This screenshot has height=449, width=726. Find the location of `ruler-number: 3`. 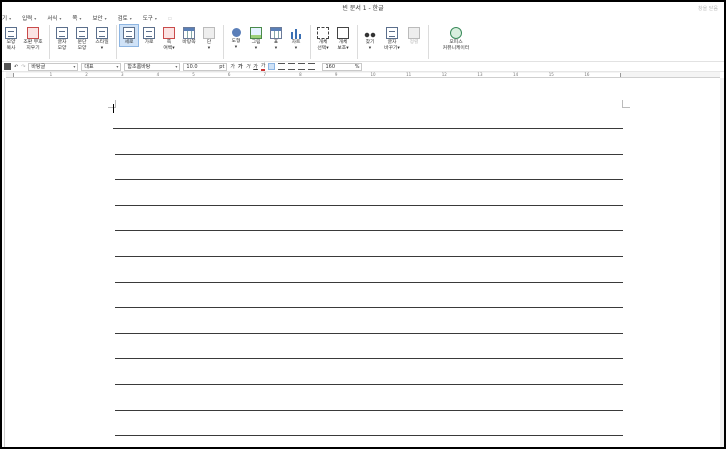

ruler-number: 3 is located at coordinates (122, 74).